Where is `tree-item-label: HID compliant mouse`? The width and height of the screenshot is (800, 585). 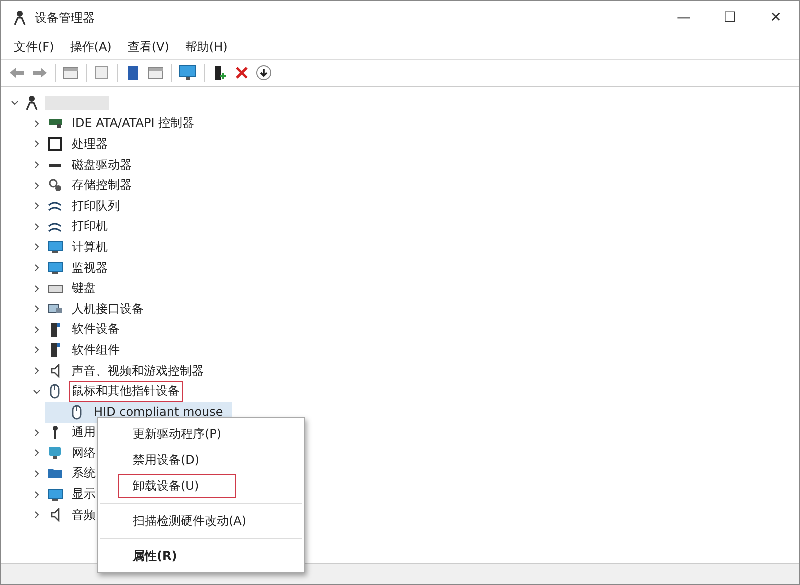
tree-item-label: HID compliant mouse is located at coordinates (158, 413).